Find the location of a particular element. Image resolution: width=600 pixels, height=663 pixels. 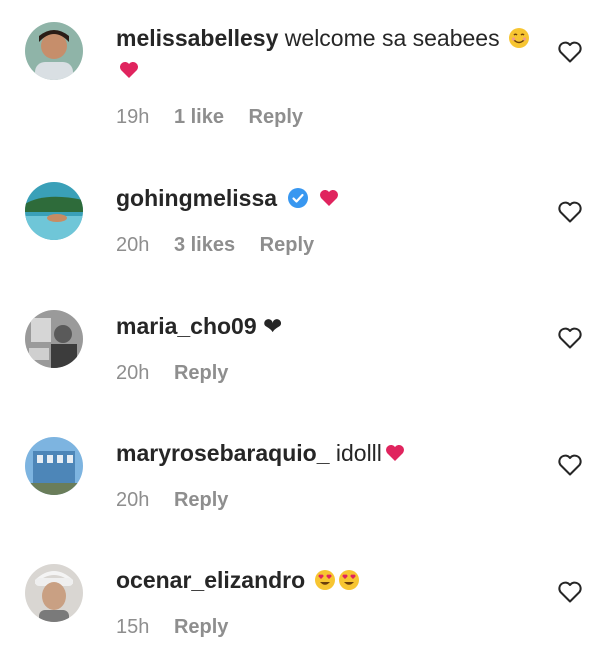

username: ocenar_elizandro is located at coordinates (210, 580).